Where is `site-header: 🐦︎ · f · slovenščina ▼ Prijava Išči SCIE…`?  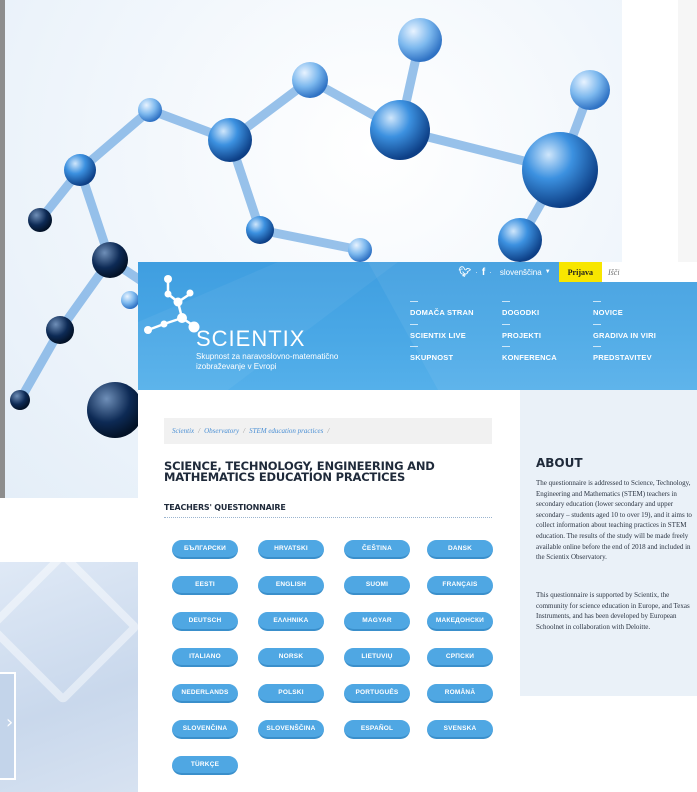 site-header: 🐦︎ · f · slovenščina ▼ Prijava Išči SCIE… is located at coordinates (417, 326).